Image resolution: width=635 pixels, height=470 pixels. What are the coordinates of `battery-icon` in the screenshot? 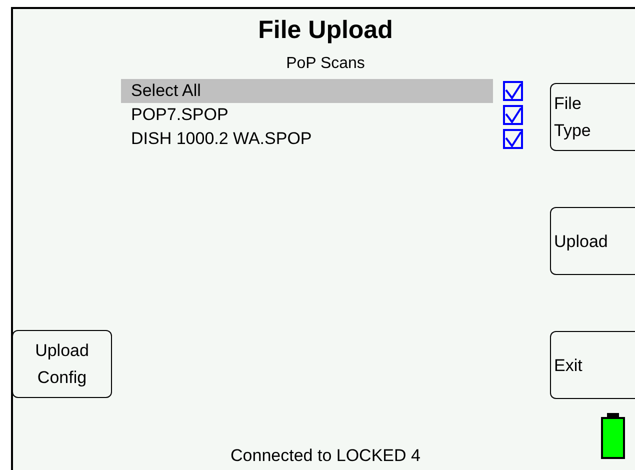 It's located at (613, 436).